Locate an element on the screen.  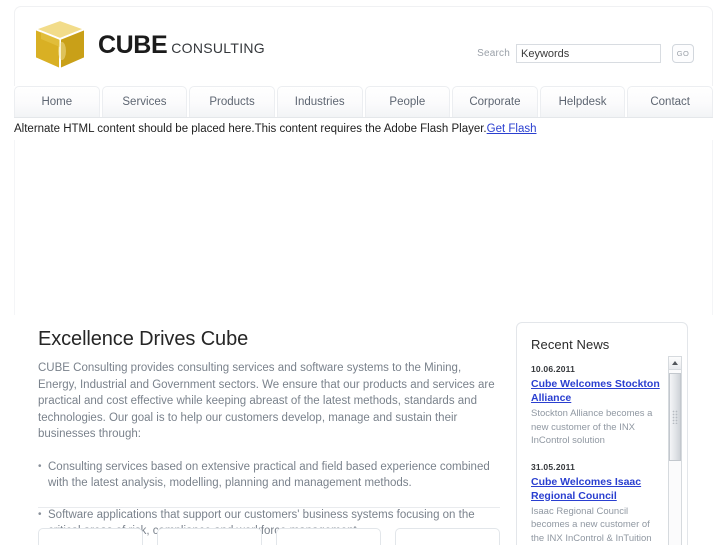
nav-item-corporate: Corporate is located at coordinates (495, 101).